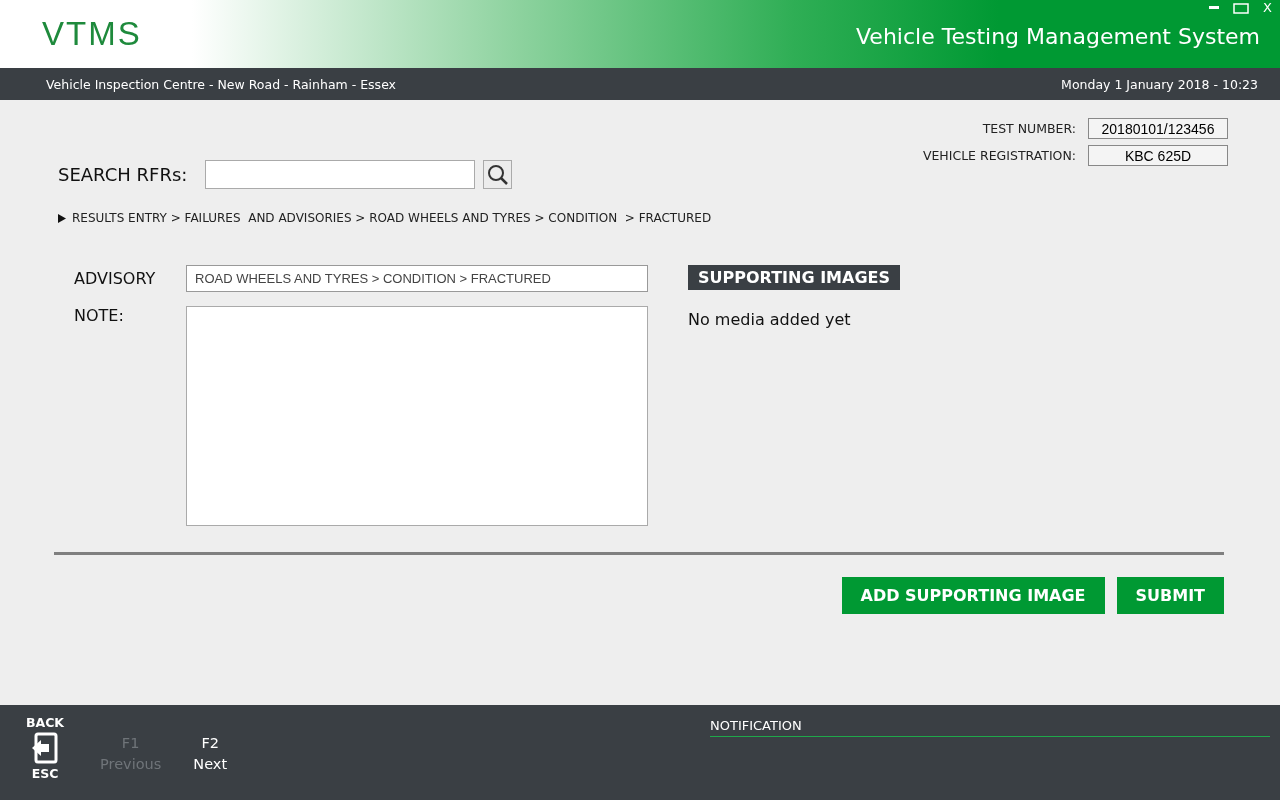  What do you see at coordinates (794, 277) in the screenshot?
I see `section-heading: SUPPORTING IMAGES` at bounding box center [794, 277].